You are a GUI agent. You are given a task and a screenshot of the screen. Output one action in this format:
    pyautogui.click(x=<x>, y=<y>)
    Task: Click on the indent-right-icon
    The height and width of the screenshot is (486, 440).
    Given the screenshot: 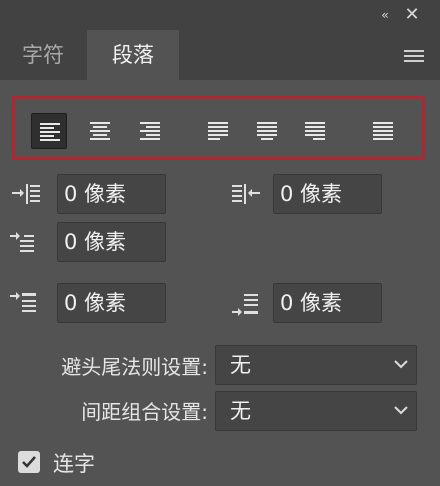 What is the action you would take?
    pyautogui.click(x=246, y=194)
    